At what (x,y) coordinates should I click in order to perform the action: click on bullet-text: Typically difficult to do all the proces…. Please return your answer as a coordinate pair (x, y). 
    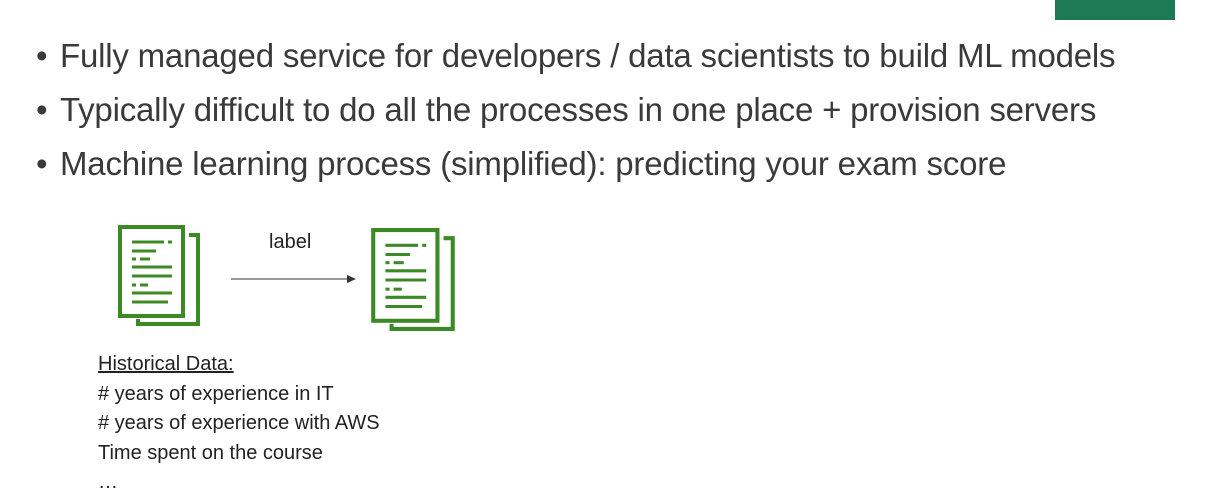
    Looking at the image, I should click on (578, 109).